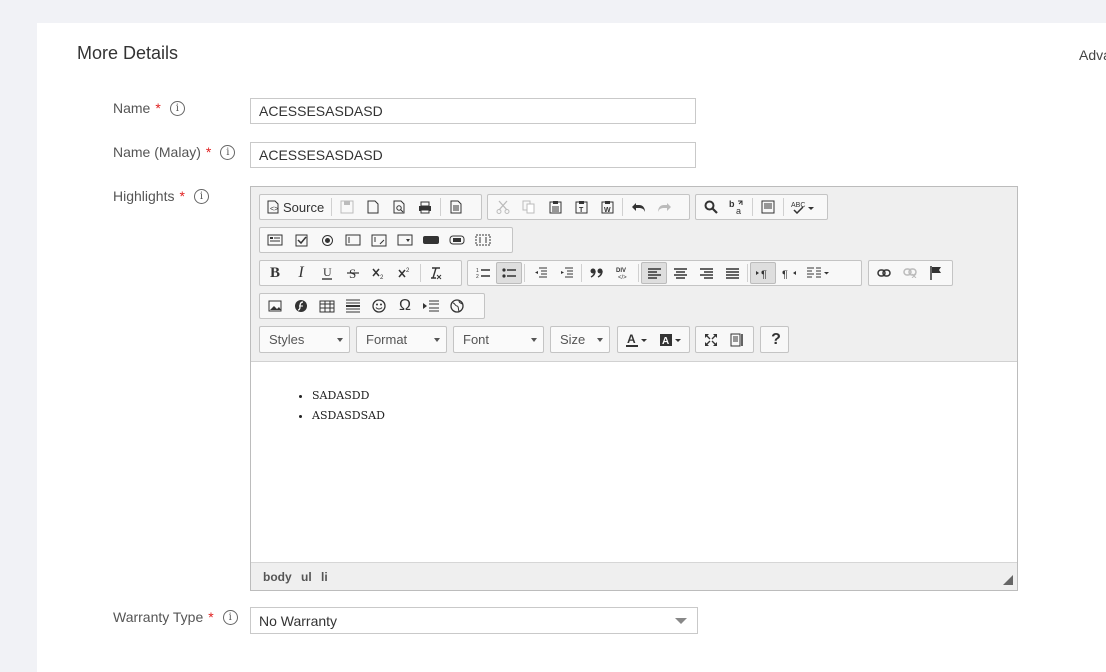 The height and width of the screenshot is (672, 1106). Describe the element at coordinates (664, 207) in the screenshot. I see `redo-button` at that location.